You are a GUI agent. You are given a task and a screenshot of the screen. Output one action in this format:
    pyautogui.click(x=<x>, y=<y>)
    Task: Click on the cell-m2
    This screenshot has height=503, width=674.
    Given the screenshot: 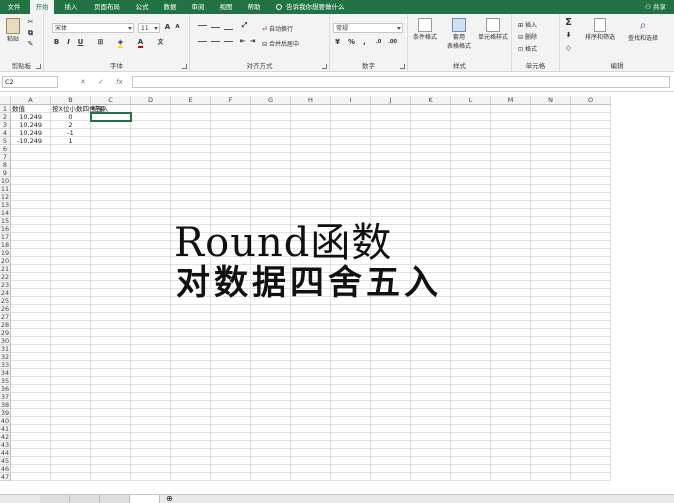 What is the action you would take?
    pyautogui.click(x=511, y=117)
    